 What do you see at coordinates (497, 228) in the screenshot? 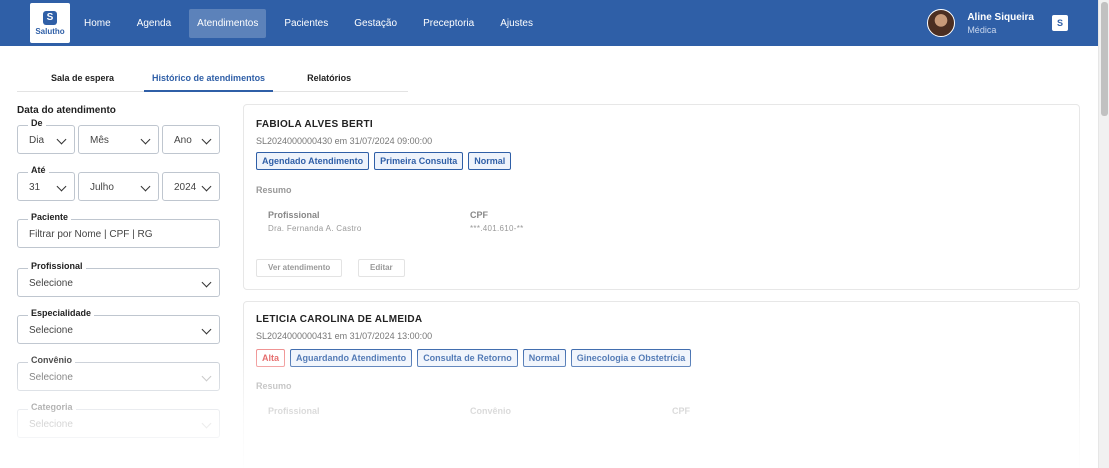
I see `cpf-col-value: ***.401.610-**` at bounding box center [497, 228].